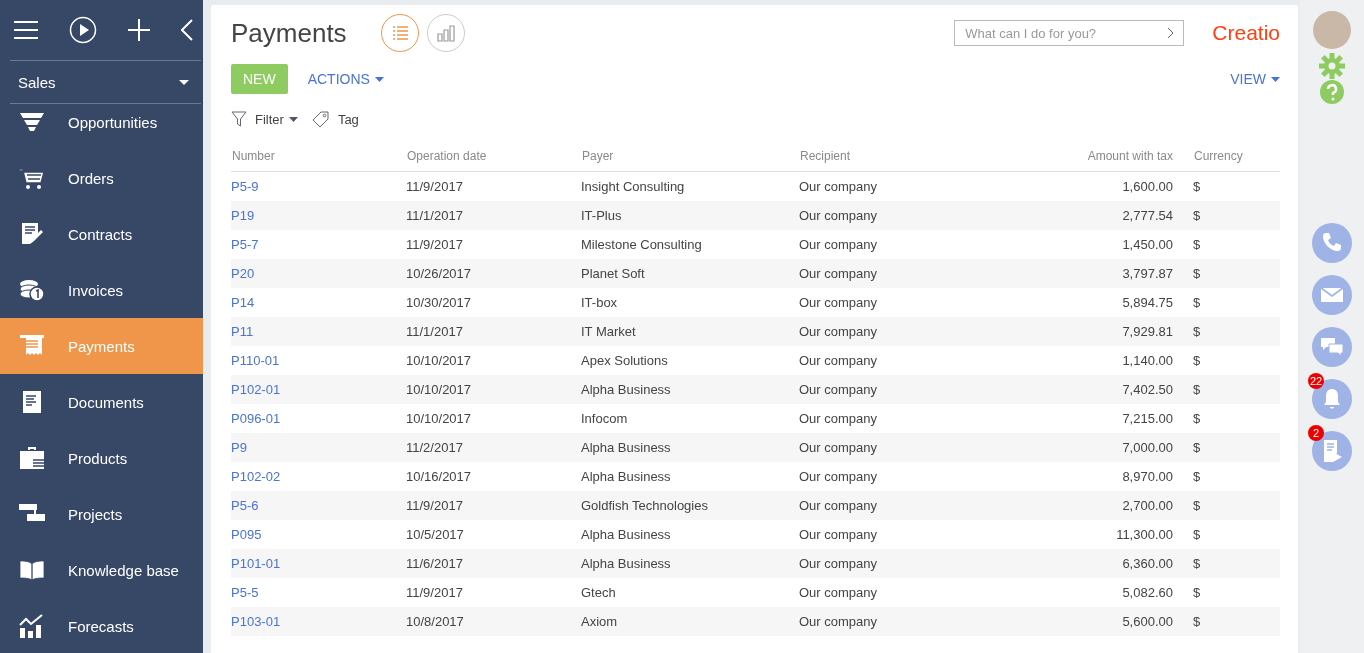 The width and height of the screenshot is (1364, 653). I want to click on record-link: P102-02, so click(318, 476).